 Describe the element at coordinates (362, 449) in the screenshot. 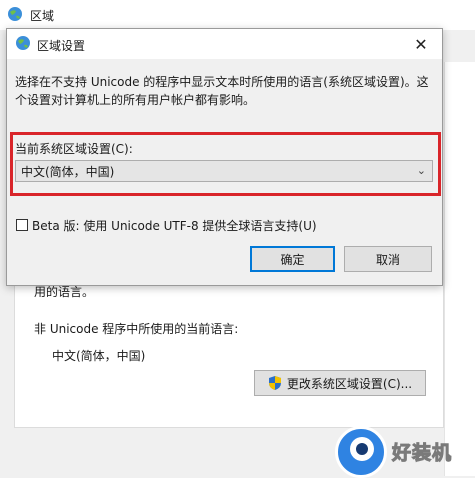

I see `watermark-pupil` at that location.